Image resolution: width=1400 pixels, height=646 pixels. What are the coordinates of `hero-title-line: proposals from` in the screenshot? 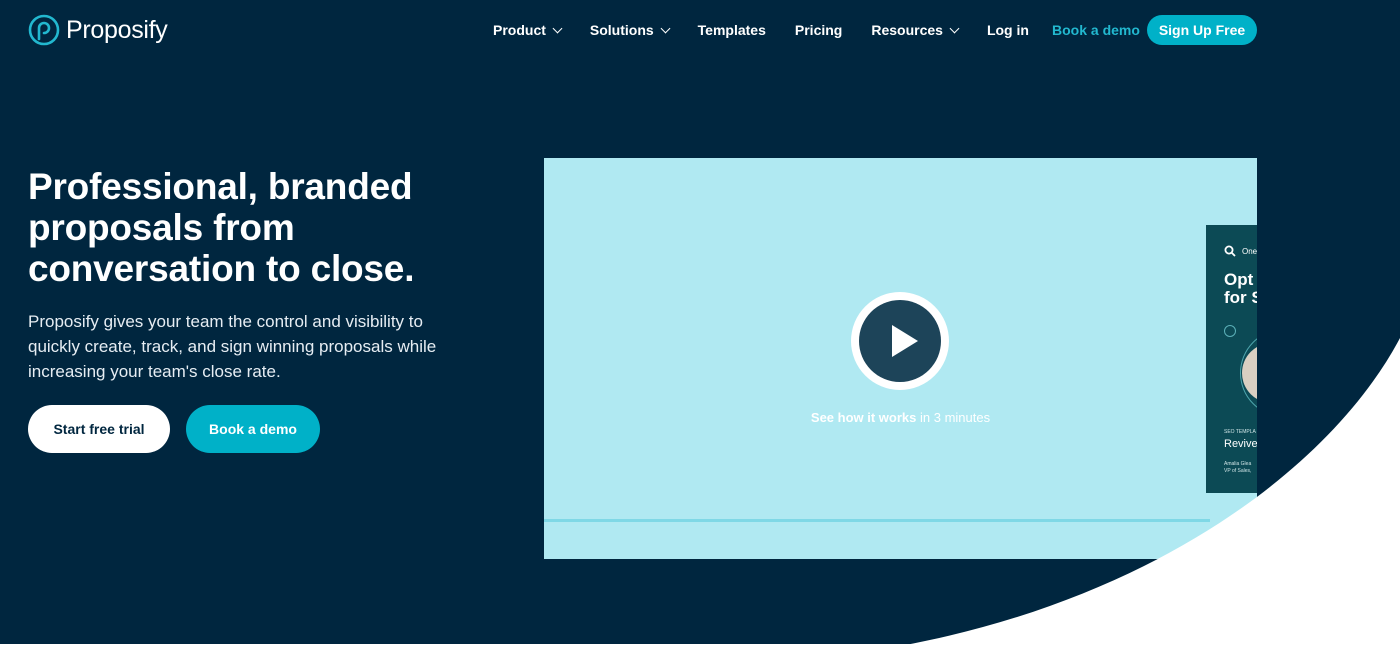 It's located at (161, 227).